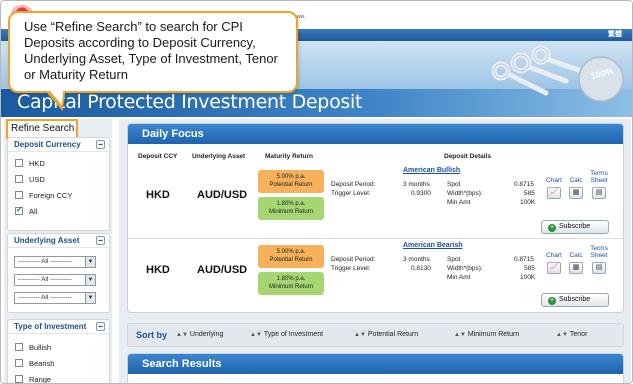 This screenshot has width=633, height=384. Describe the element at coordinates (40, 347) in the screenshot. I see `investment-option-label: Bullish` at that location.